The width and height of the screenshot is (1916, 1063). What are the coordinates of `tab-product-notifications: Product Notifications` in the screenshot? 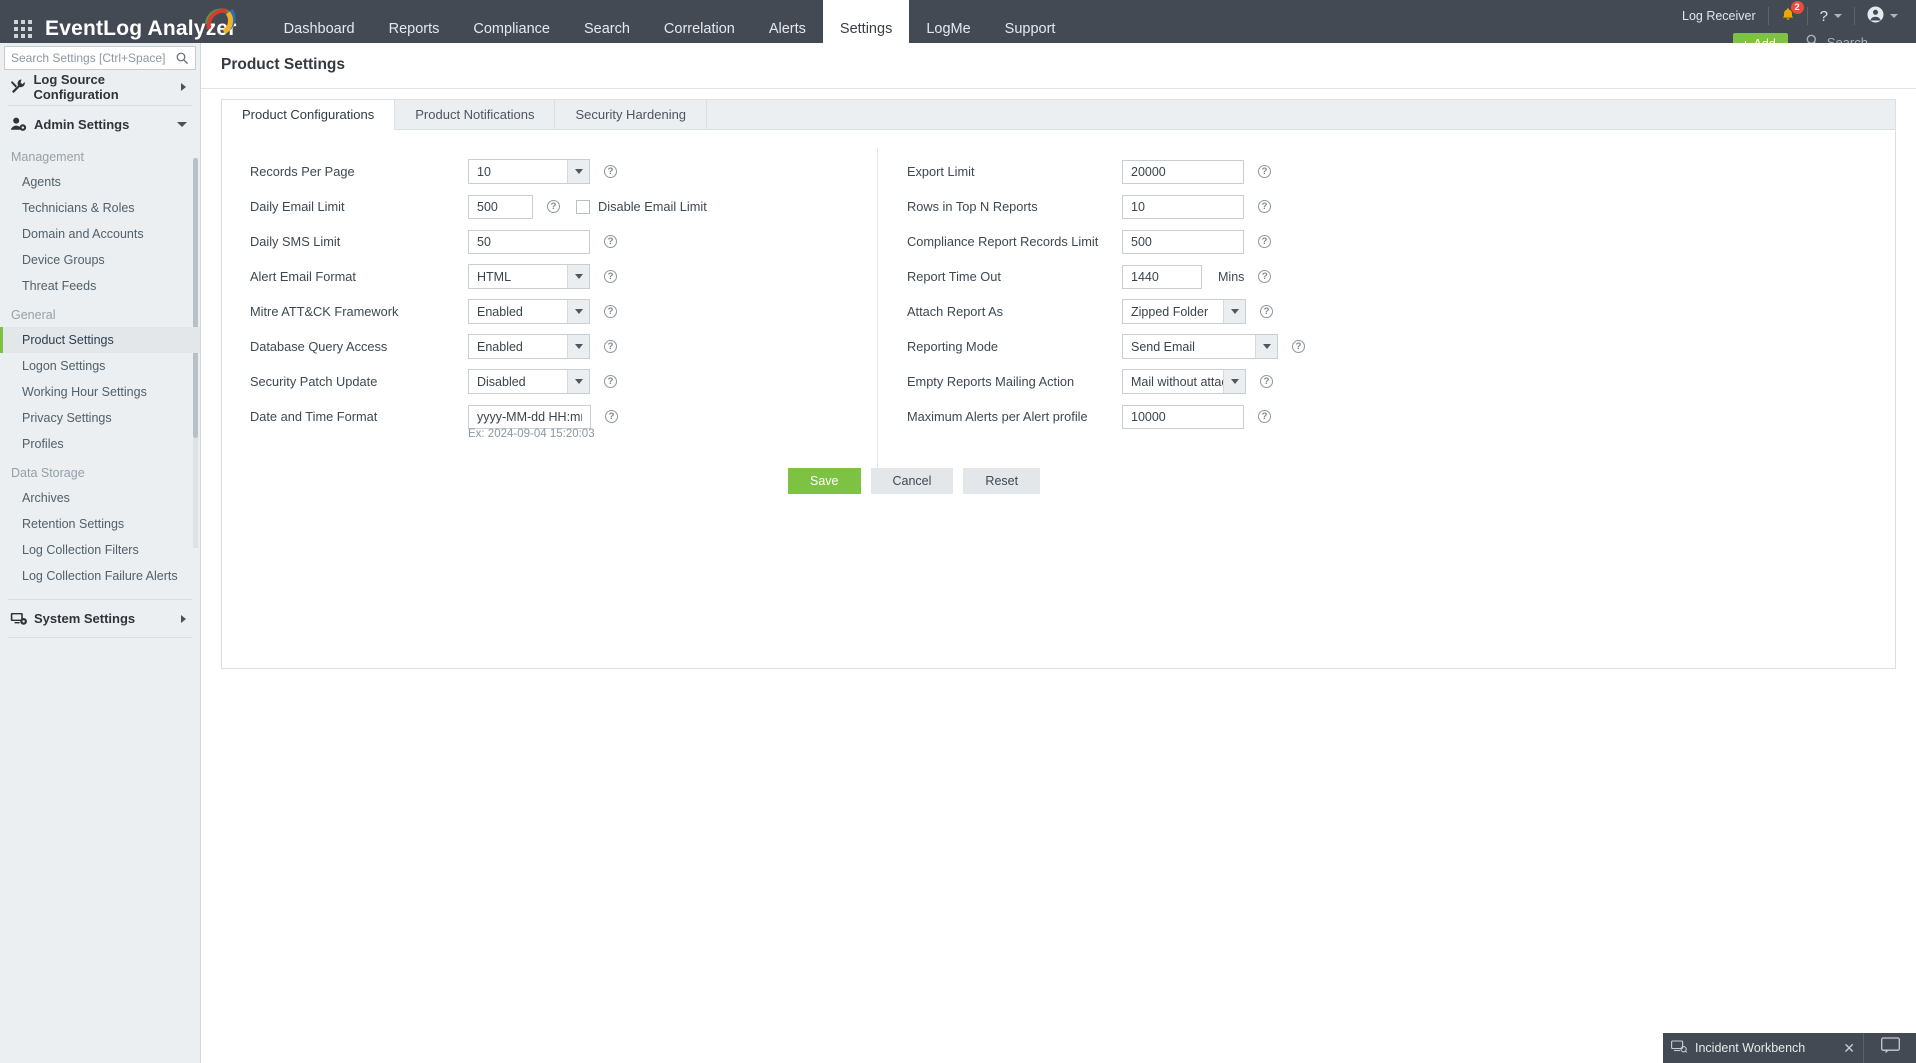 It's located at (475, 114).